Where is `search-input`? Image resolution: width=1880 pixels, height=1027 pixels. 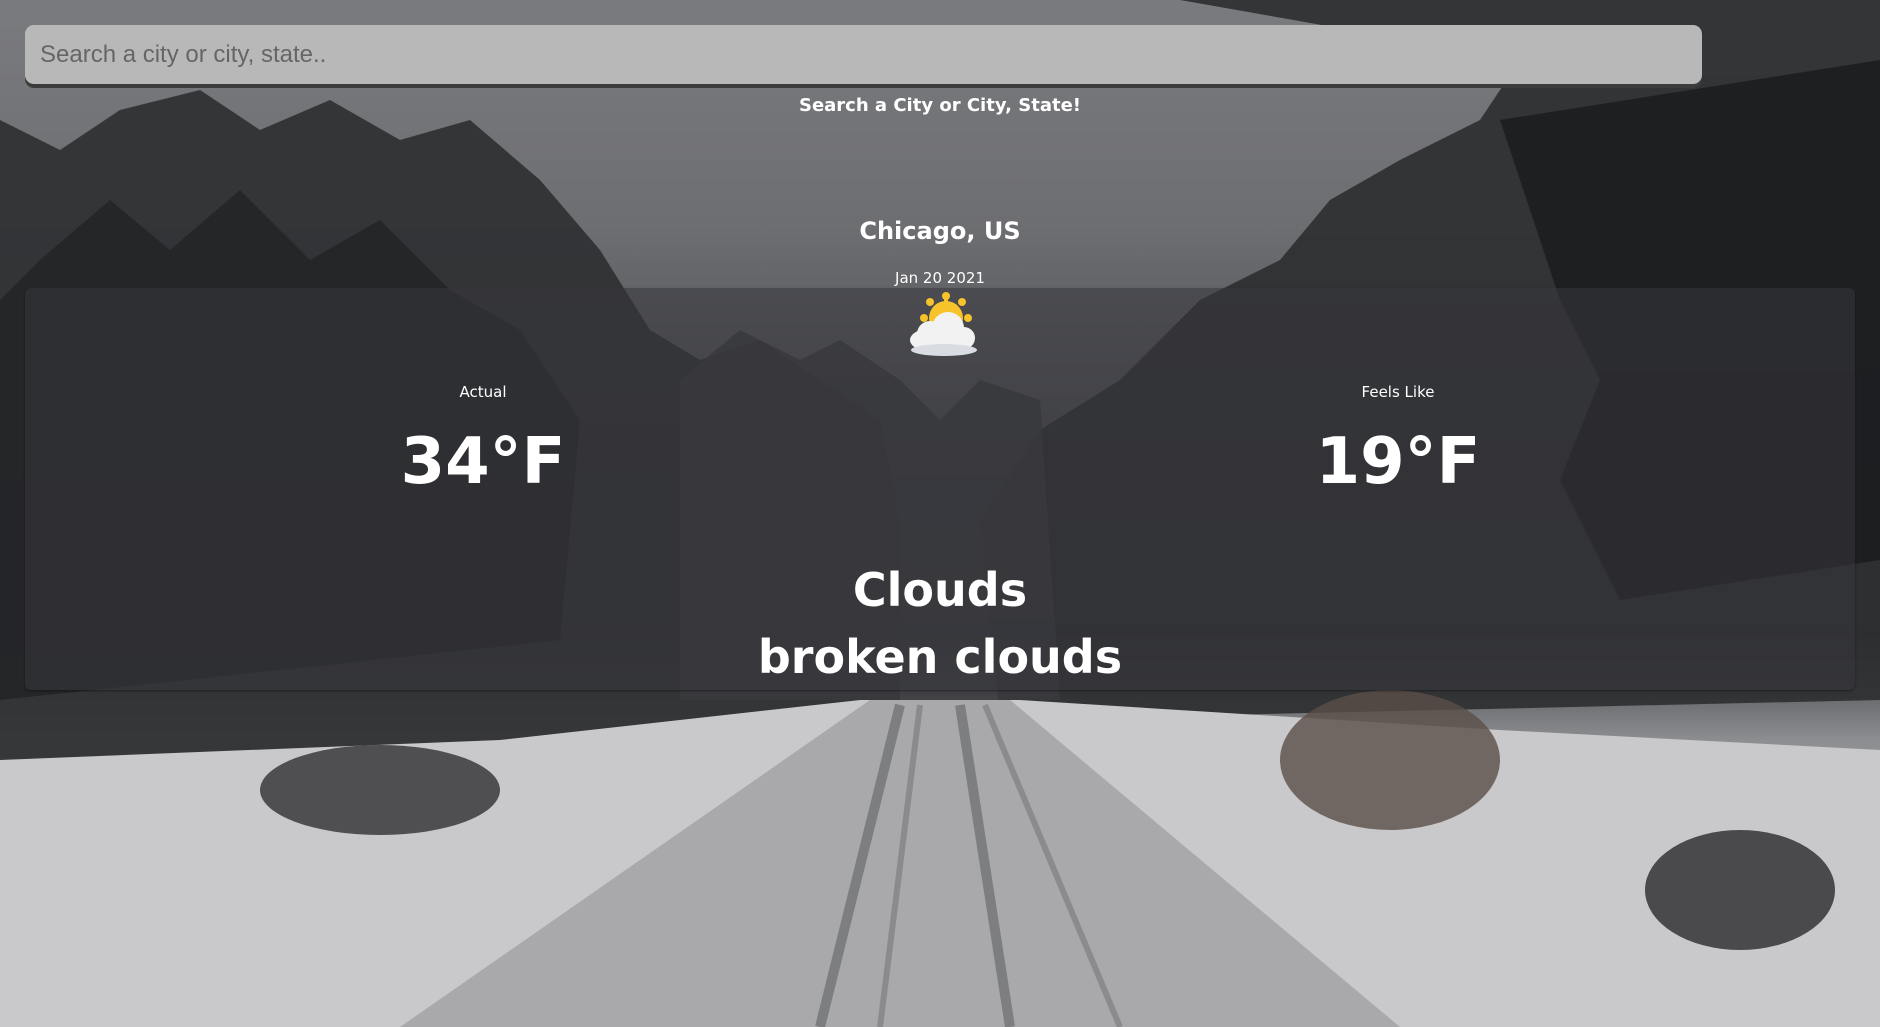
search-input is located at coordinates (863, 54).